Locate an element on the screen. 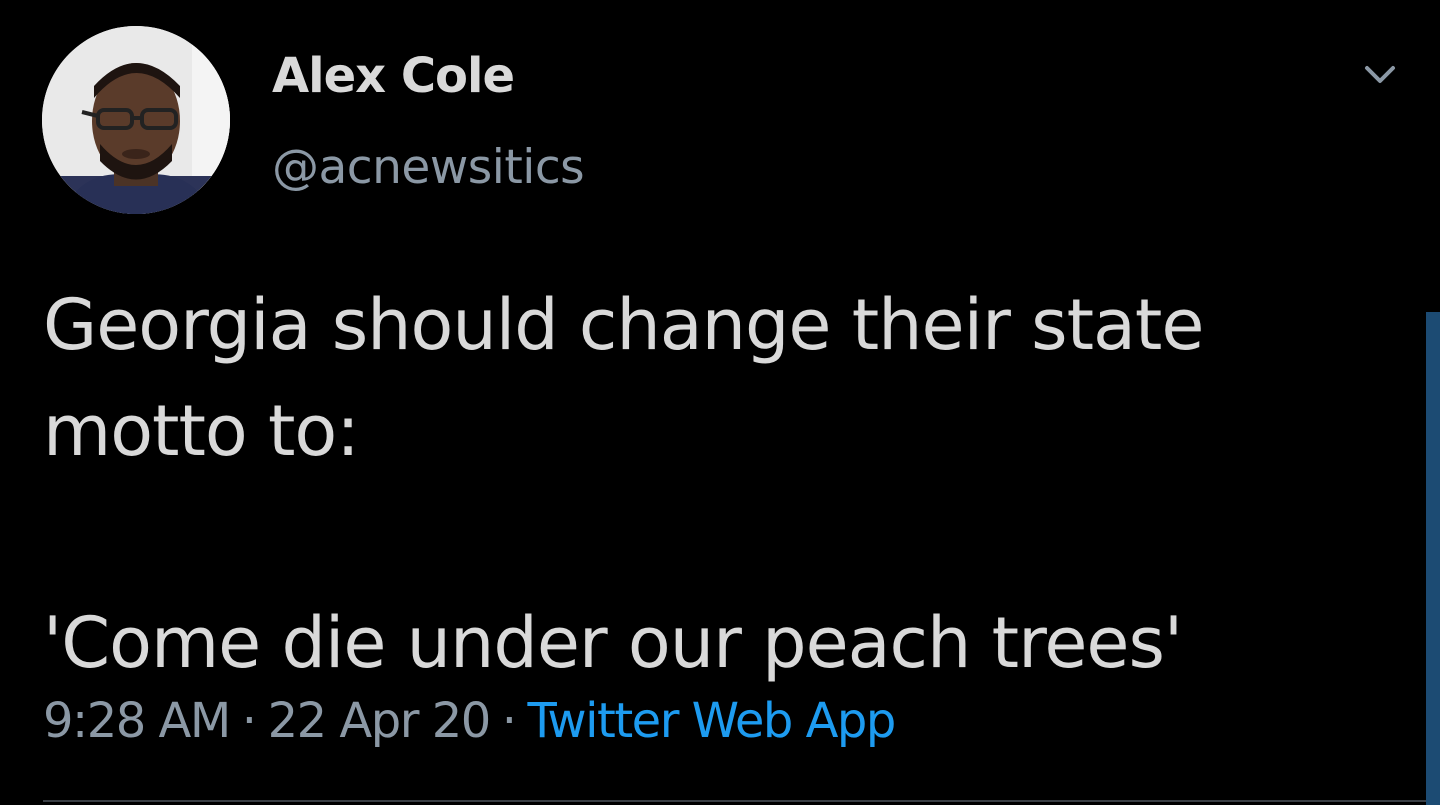 Image resolution: width=1440 pixels, height=805 pixels. tweet-date: 22 Apr 20 is located at coordinates (380, 721).